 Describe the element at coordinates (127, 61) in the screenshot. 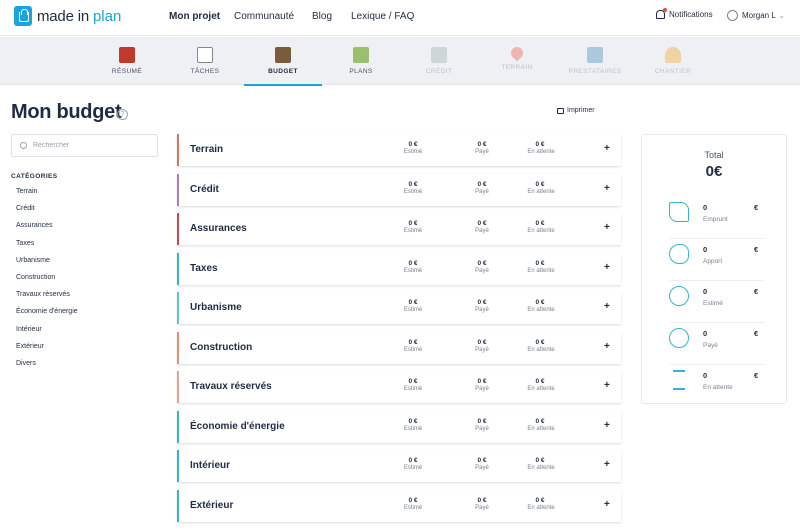

I see `tab-resume: RÉSUMÉ` at that location.